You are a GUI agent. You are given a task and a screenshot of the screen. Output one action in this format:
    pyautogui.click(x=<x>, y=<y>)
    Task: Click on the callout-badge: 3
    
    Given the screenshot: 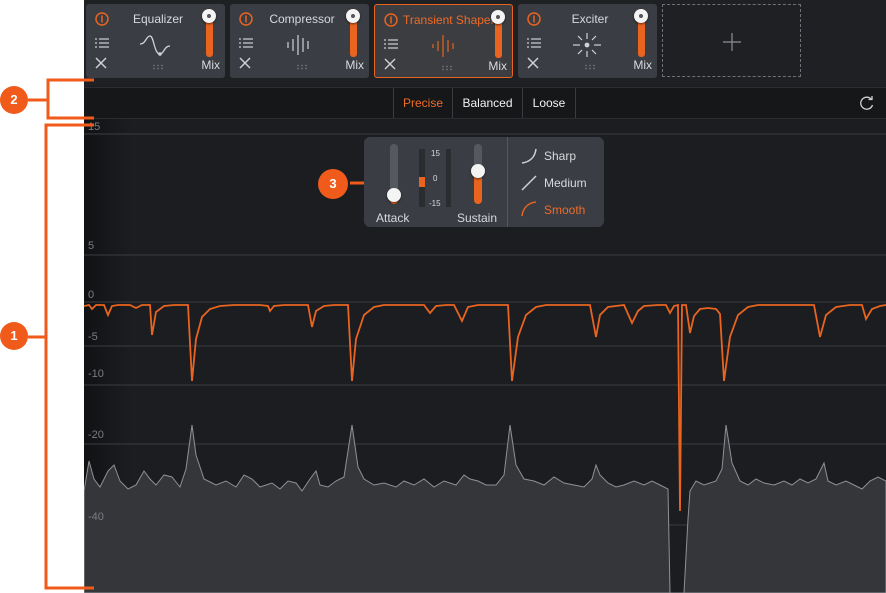 What is the action you would take?
    pyautogui.click(x=333, y=184)
    